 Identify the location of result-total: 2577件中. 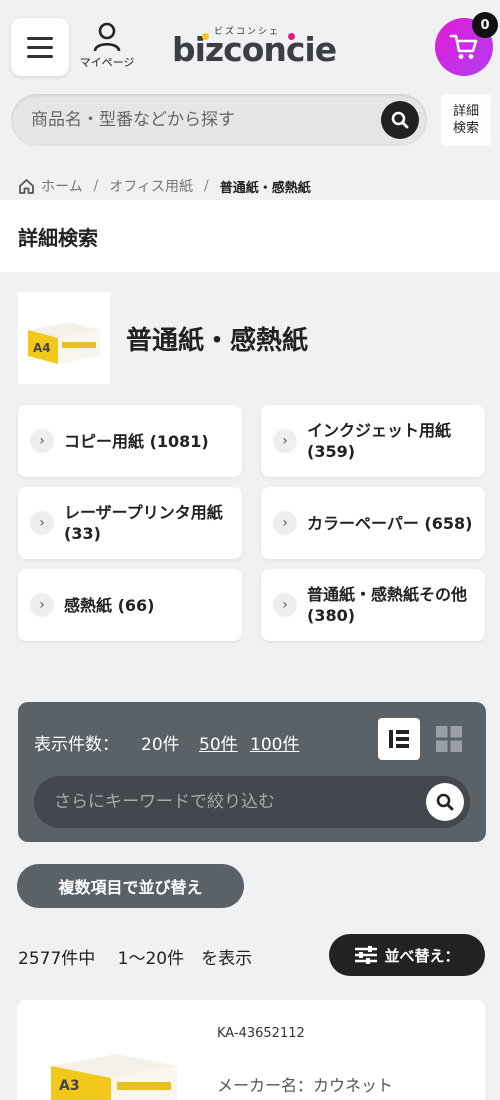
(57, 959).